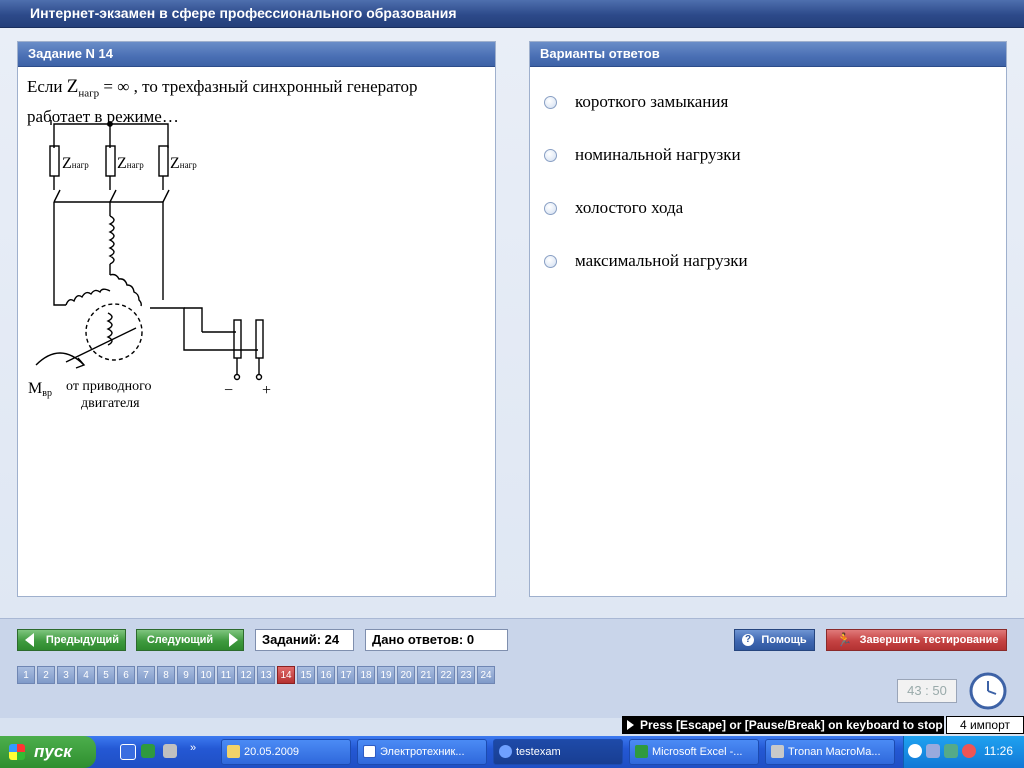 The image size is (1024, 768). Describe the element at coordinates (661, 260) in the screenshot. I see `answer-text: максимальной нагрузки` at that location.